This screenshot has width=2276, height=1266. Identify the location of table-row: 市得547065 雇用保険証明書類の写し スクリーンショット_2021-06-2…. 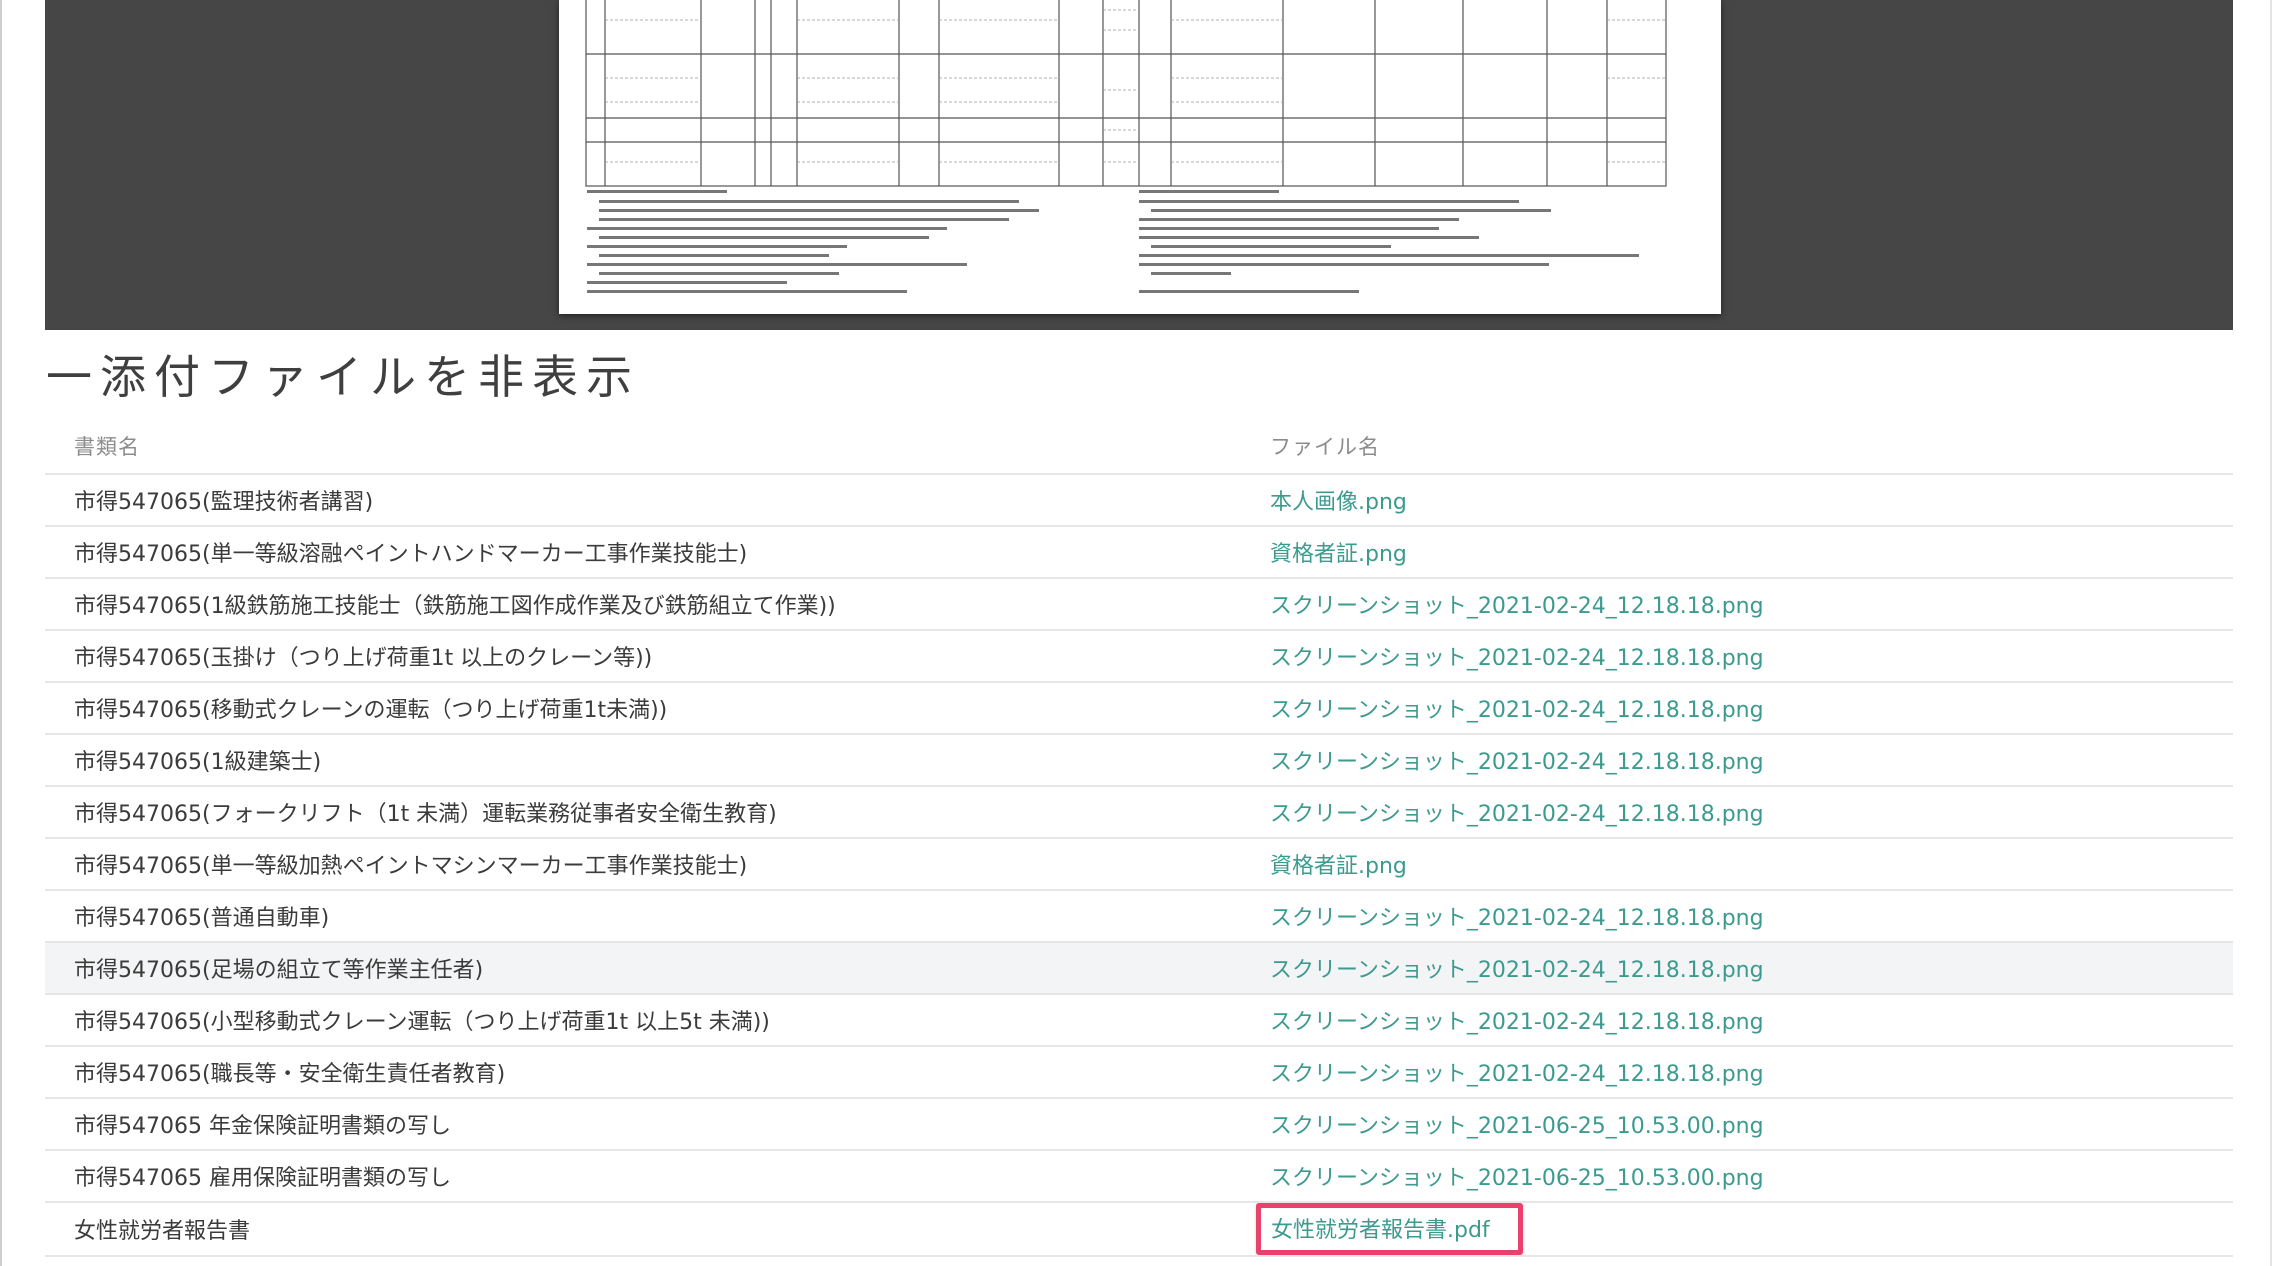
(1139, 1176).